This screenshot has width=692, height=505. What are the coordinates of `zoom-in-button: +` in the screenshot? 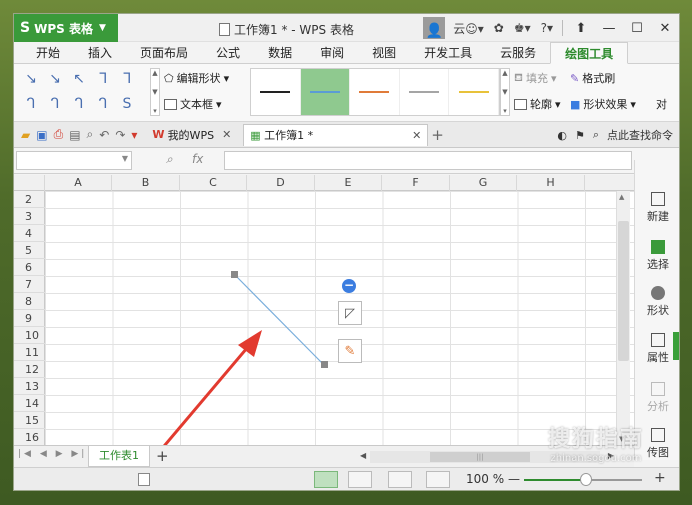 It's located at (660, 478).